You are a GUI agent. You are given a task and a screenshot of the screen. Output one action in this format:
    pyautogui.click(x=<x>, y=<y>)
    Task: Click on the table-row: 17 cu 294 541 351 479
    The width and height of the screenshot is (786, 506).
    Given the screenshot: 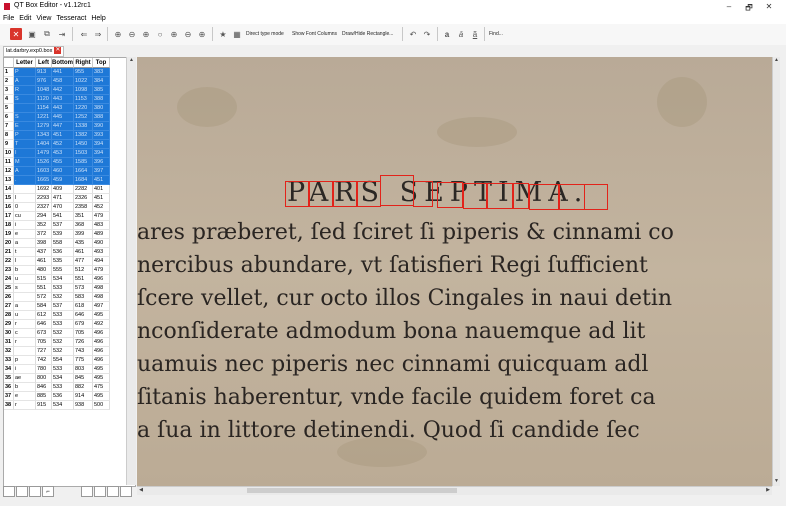 What is the action you would take?
    pyautogui.click(x=69, y=216)
    